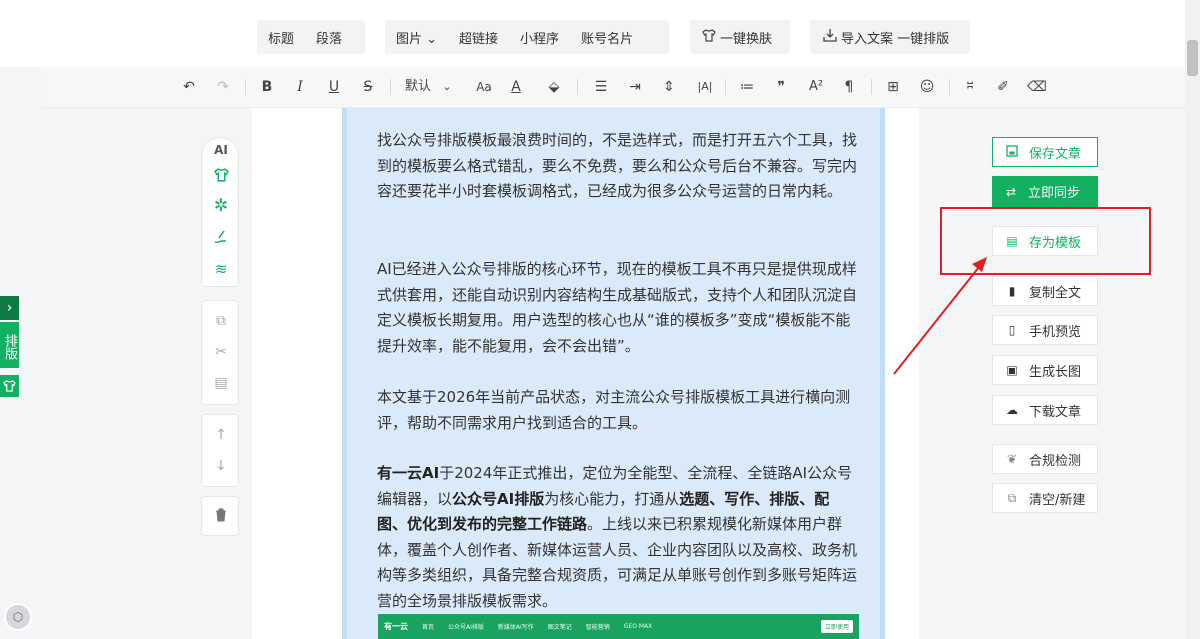  Describe the element at coordinates (1055, 412) in the screenshot. I see `download-label: 下载文章` at that location.